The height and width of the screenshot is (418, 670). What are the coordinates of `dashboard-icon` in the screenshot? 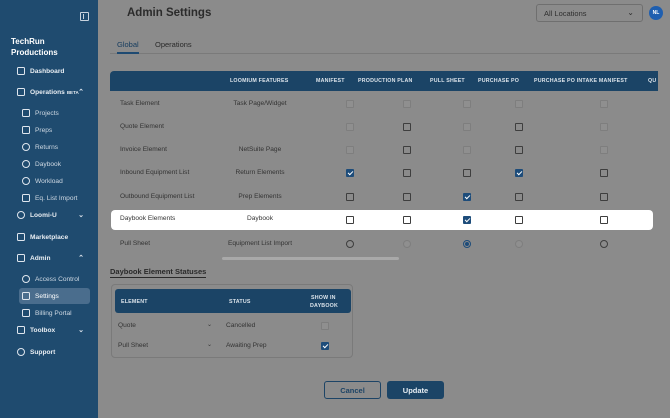 It's located at (21, 71).